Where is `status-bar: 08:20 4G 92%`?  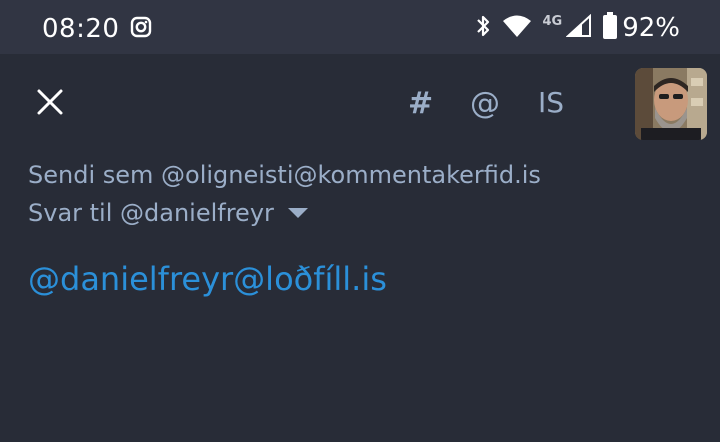 status-bar: 08:20 4G 92% is located at coordinates (360, 27).